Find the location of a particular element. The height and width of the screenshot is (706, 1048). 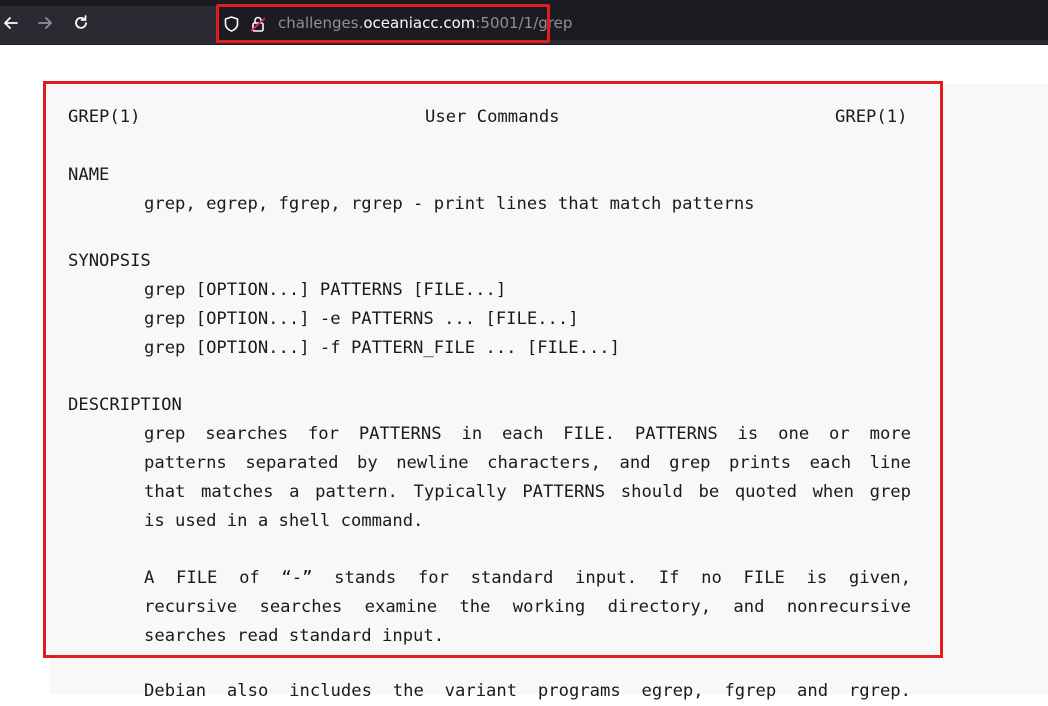

browser-toolbar: challenges.oceaniacc.com:5001/1/grep is located at coordinates (524, 22).